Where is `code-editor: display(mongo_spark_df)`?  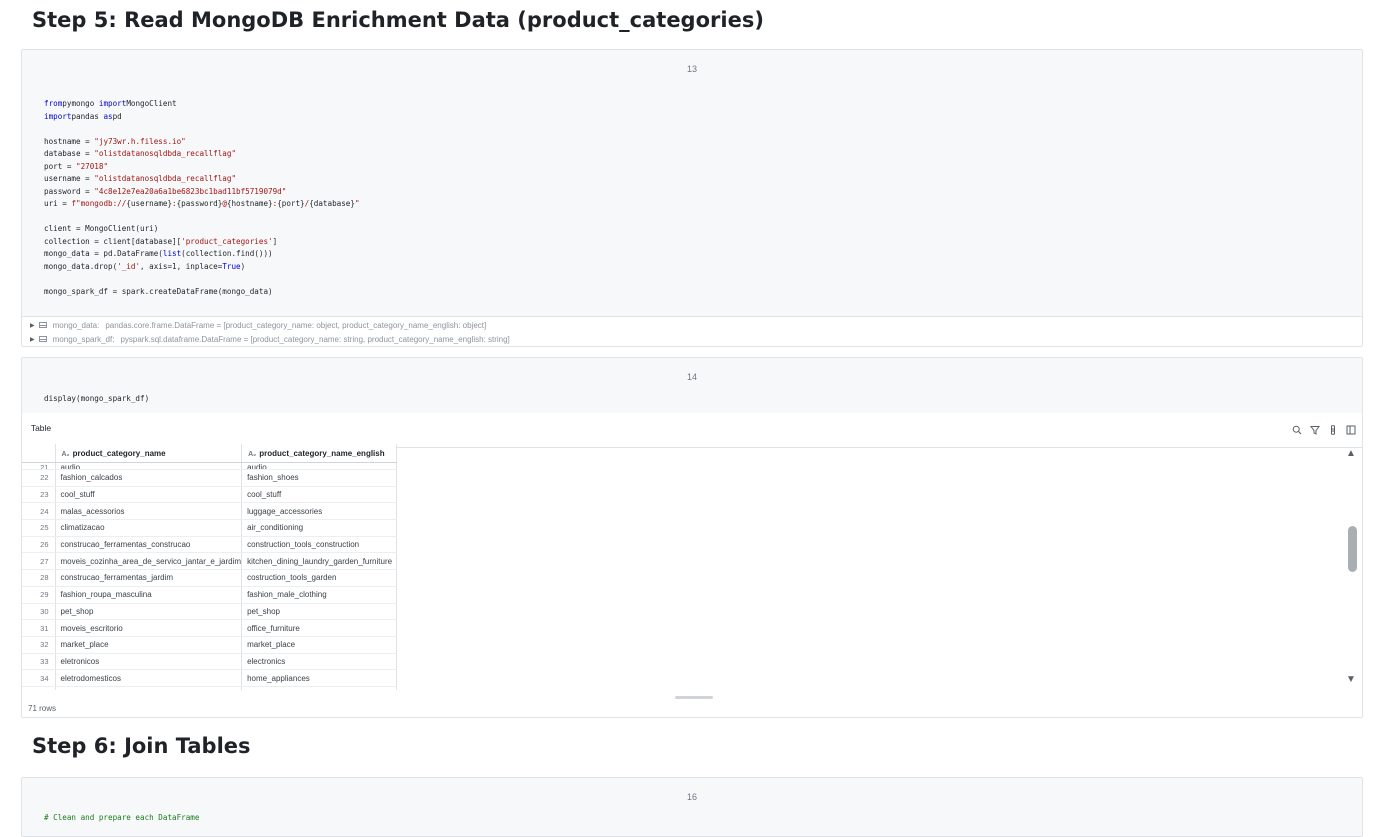 code-editor: display(mongo_spark_df) is located at coordinates (96, 399).